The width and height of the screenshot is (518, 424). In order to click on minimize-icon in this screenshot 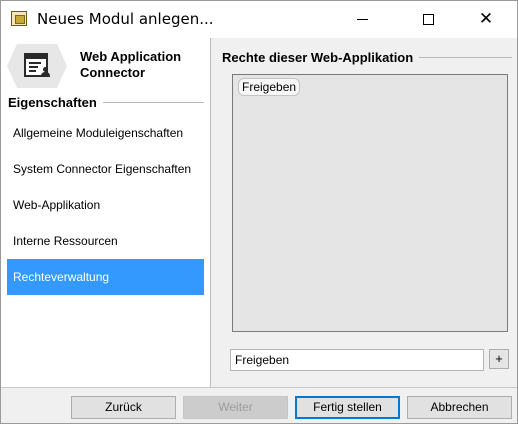, I will do `click(362, 19)`.